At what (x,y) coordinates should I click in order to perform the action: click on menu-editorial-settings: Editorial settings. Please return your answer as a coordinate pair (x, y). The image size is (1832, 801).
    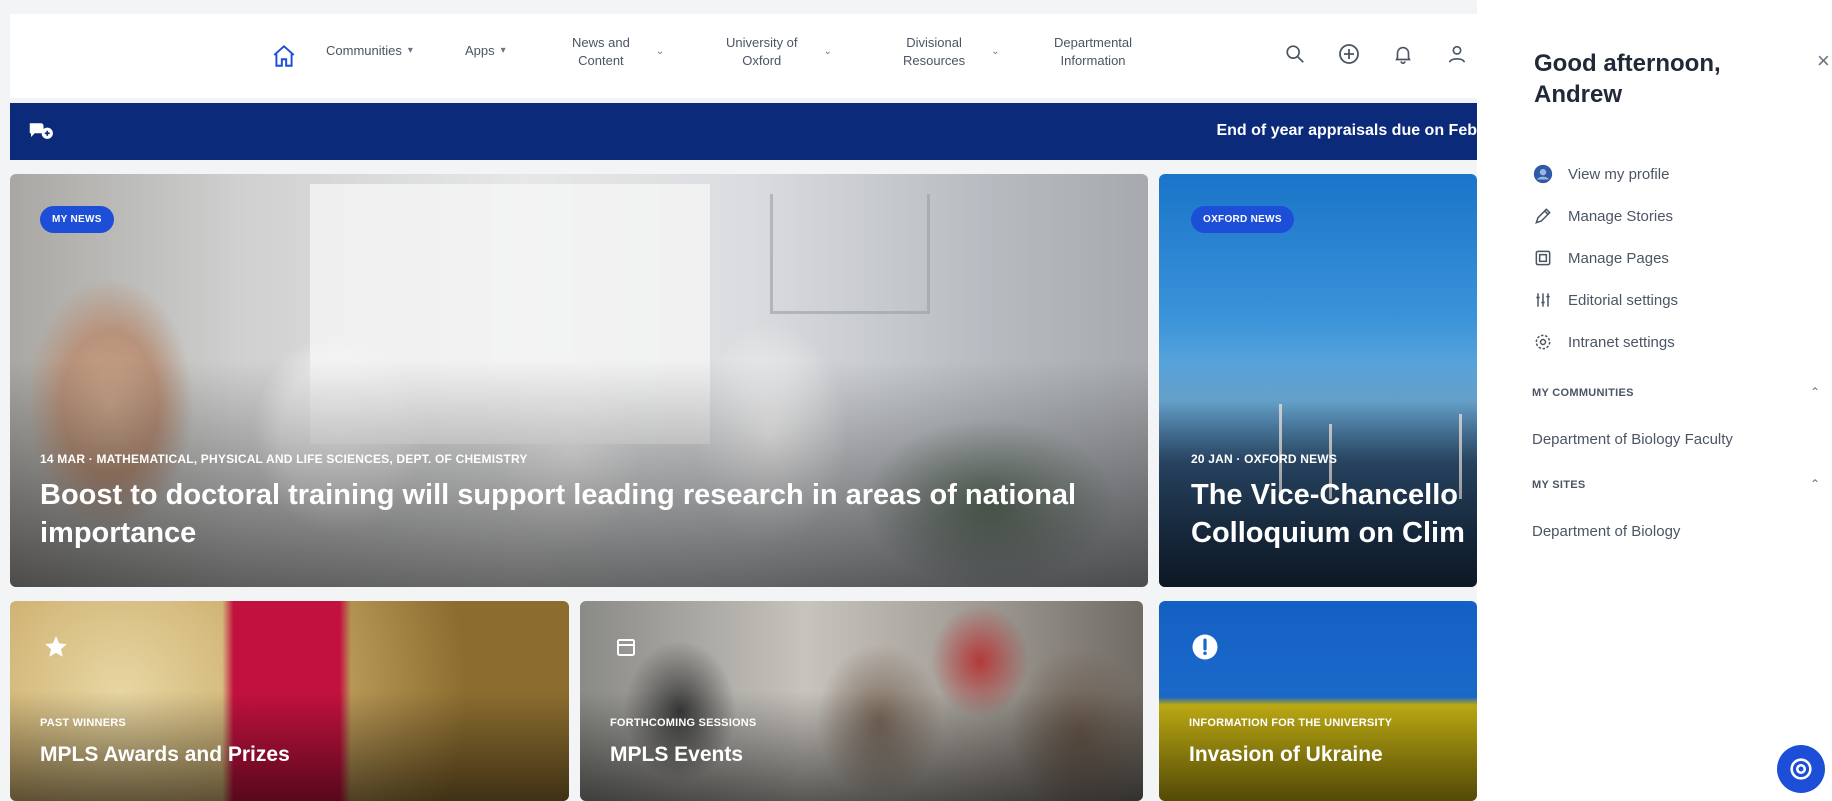
    Looking at the image, I should click on (1605, 300).